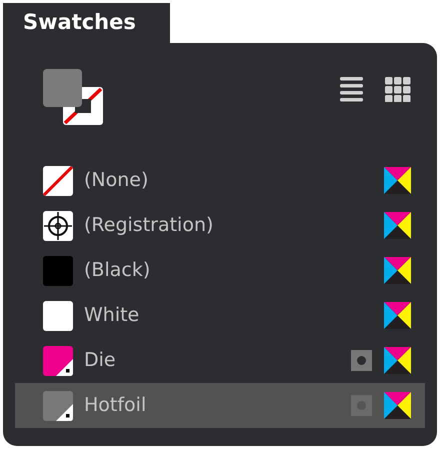 The width and height of the screenshot is (440, 450). Describe the element at coordinates (220, 225) in the screenshot. I see `swatch-row: (Registration)` at that location.